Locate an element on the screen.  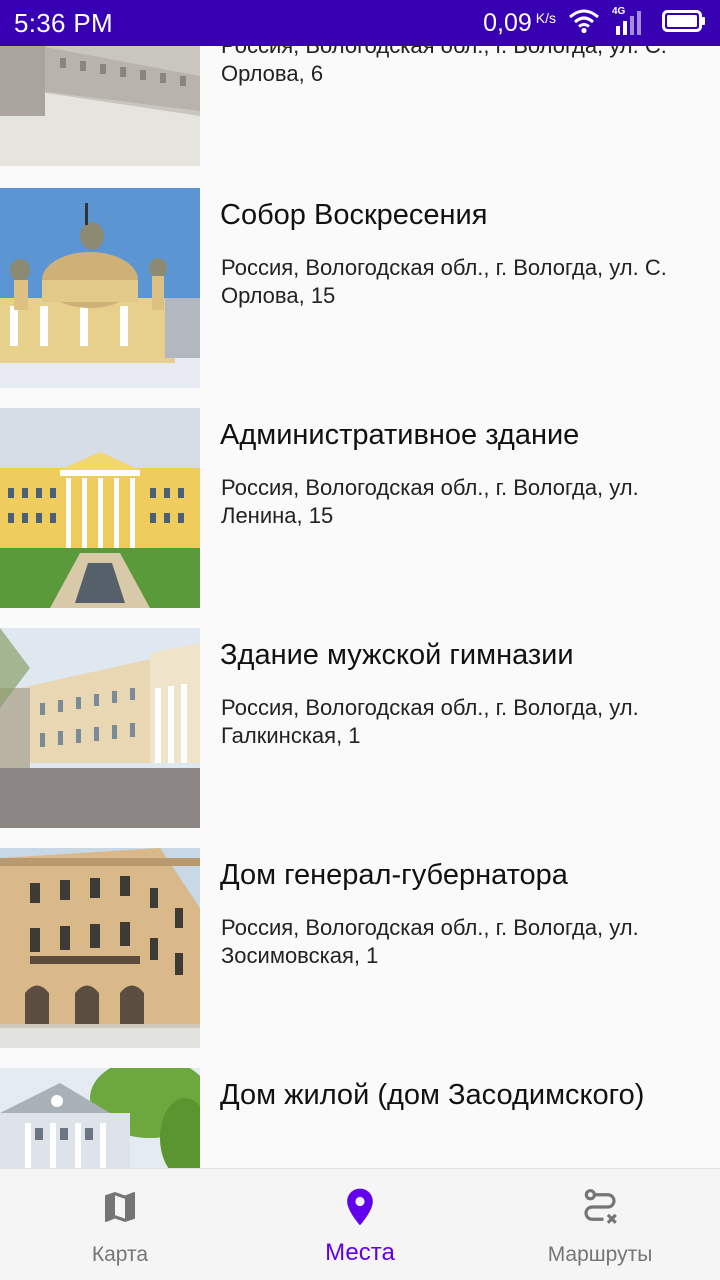
bottom-navigation: Карта Места Маршруты is located at coordinates (360, 1224).